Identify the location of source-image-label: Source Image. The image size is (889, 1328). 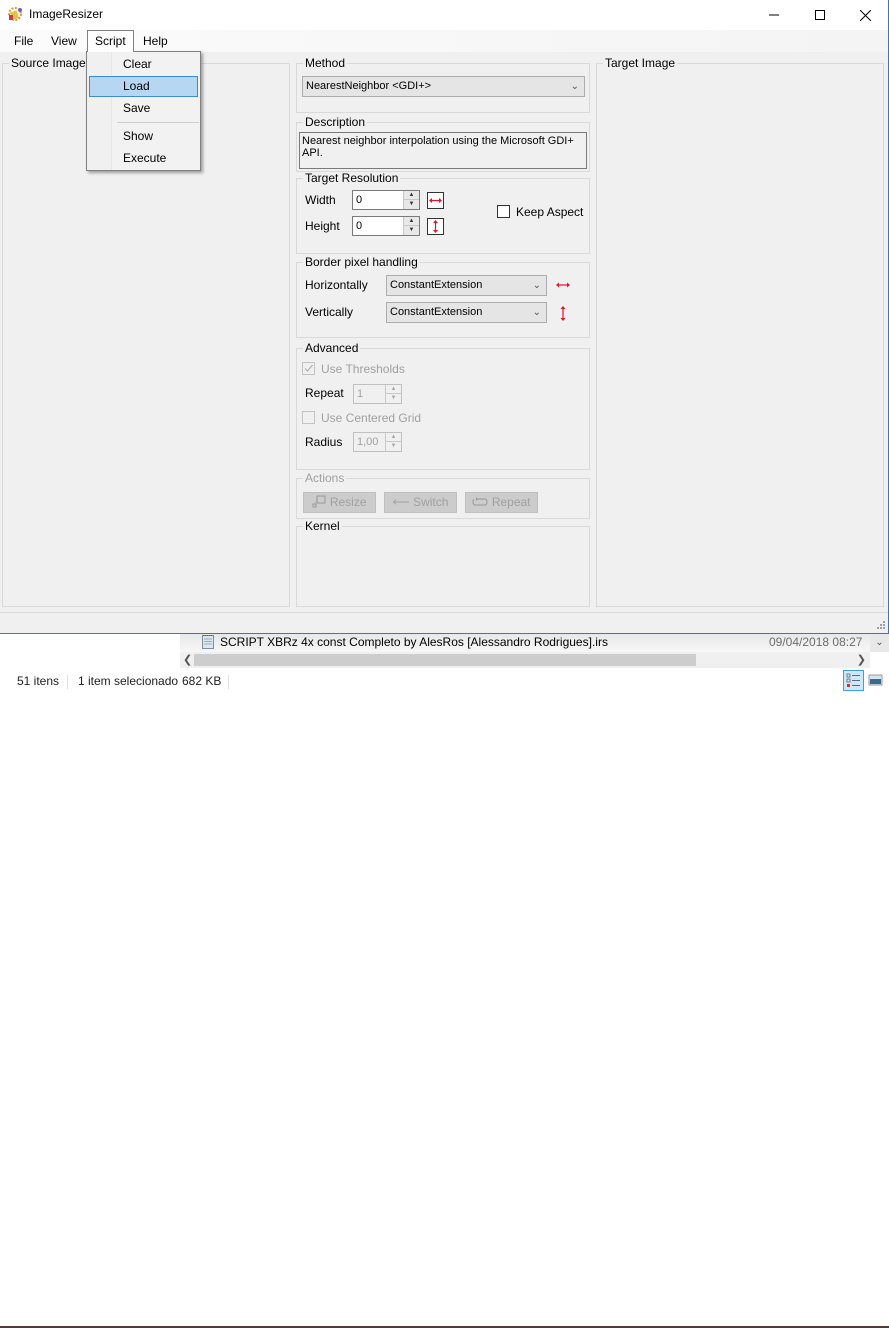
(48, 63).